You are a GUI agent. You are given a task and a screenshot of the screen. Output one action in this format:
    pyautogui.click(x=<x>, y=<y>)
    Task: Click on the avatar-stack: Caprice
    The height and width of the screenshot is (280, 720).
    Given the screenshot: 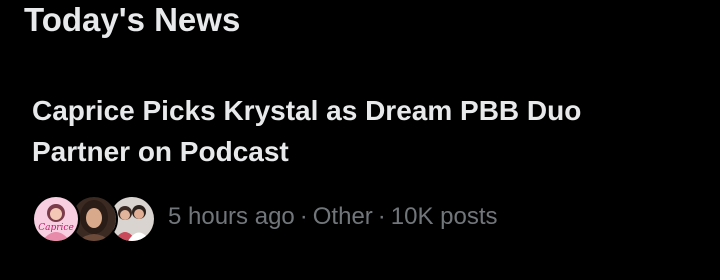 What is the action you would take?
    pyautogui.click(x=94, y=218)
    